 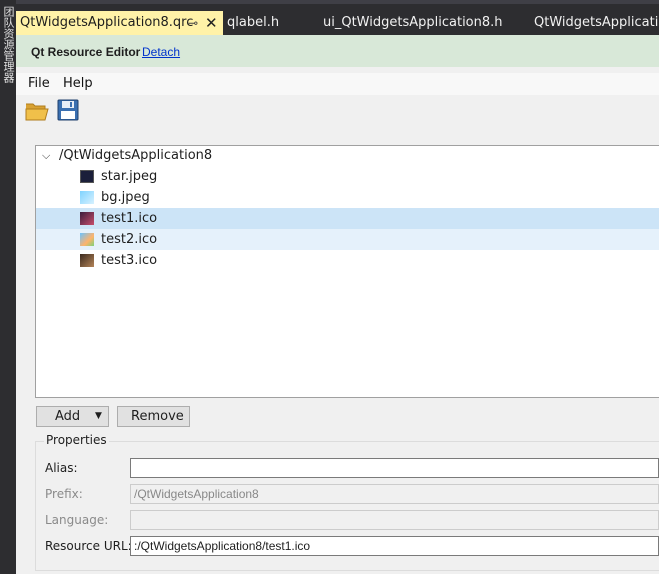 What do you see at coordinates (78, 83) in the screenshot?
I see `menu-help: Help` at bounding box center [78, 83].